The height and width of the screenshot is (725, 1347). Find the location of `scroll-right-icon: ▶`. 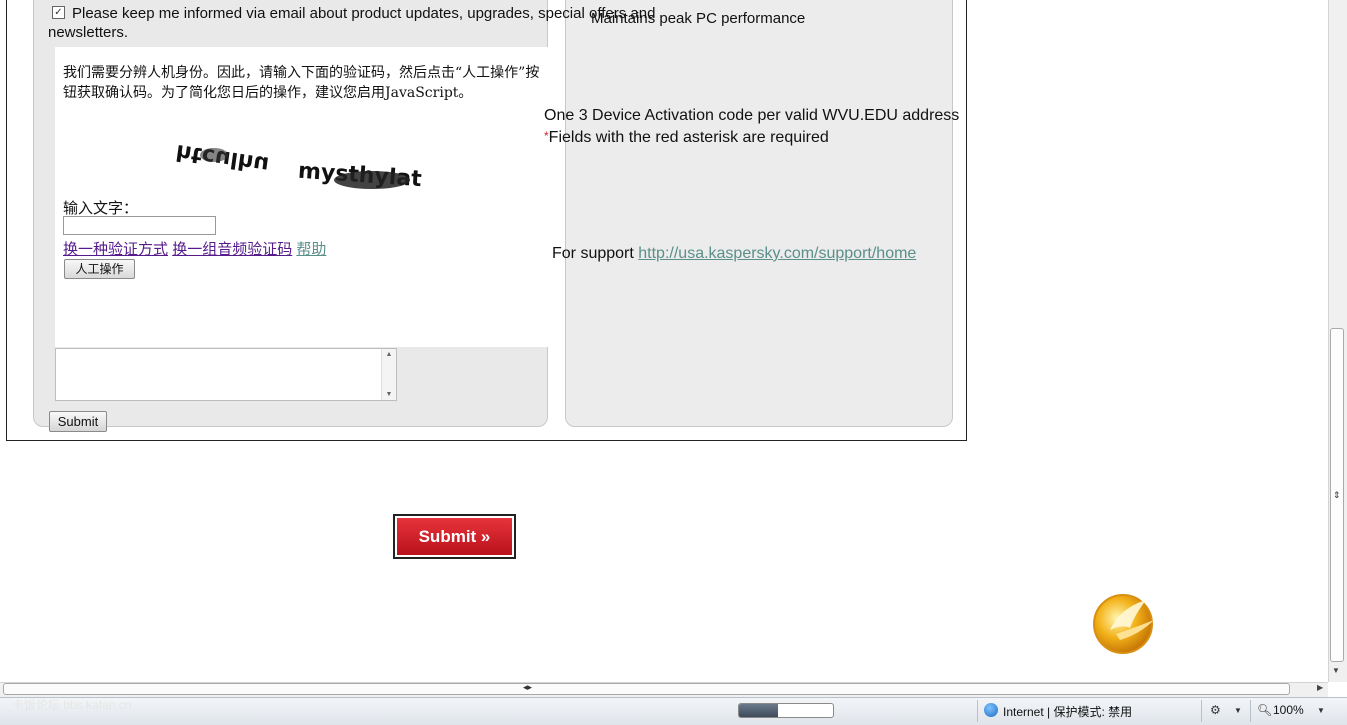

scroll-right-icon: ▶ is located at coordinates (1320, 687).